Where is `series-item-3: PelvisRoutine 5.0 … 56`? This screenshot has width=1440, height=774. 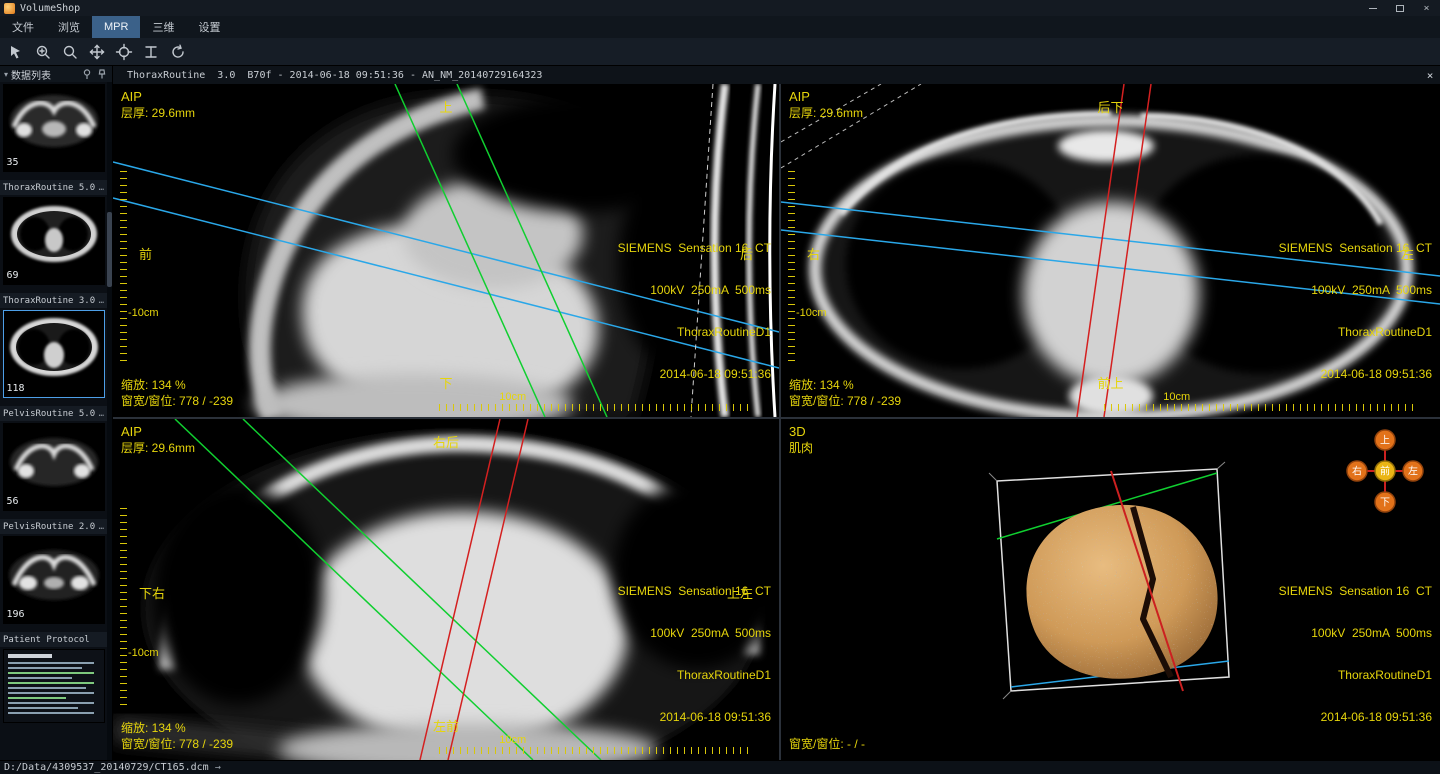 series-item-3: PelvisRoutine 5.0 … 56 is located at coordinates (53, 458).